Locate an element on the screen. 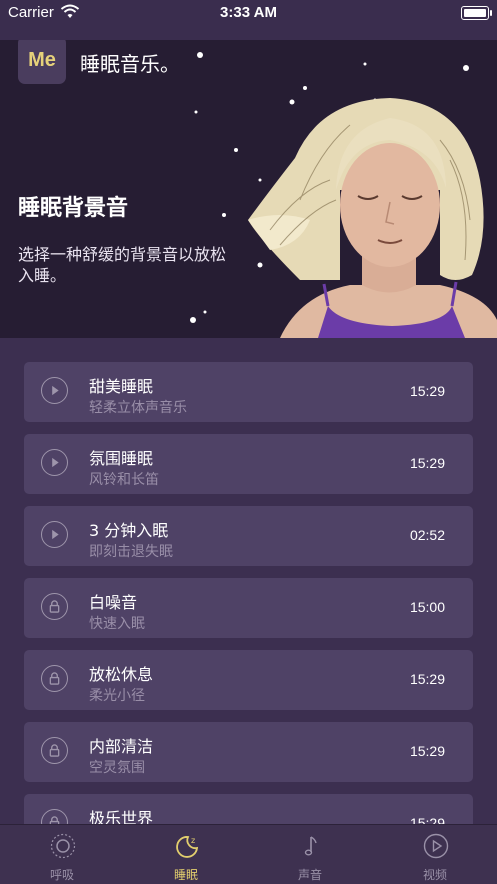  app-logo: Me is located at coordinates (42, 62).